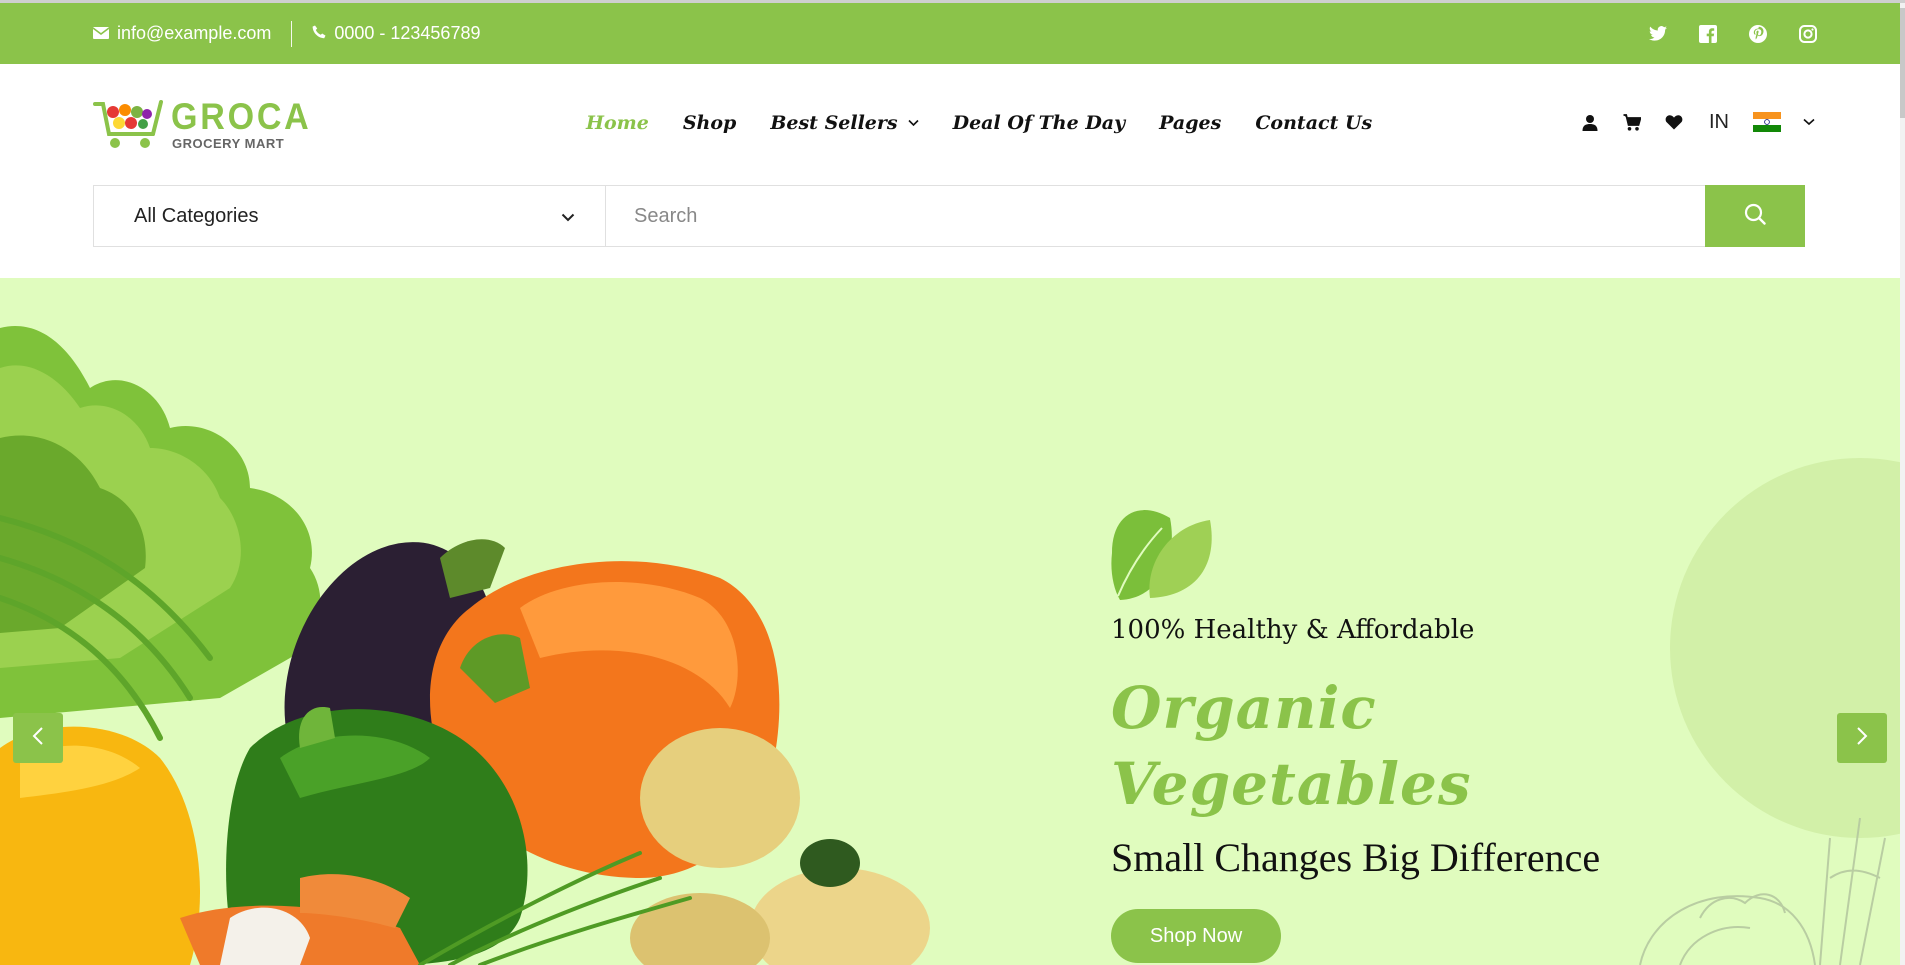  I want to click on phone-link: 0000 - 123456789, so click(396, 33).